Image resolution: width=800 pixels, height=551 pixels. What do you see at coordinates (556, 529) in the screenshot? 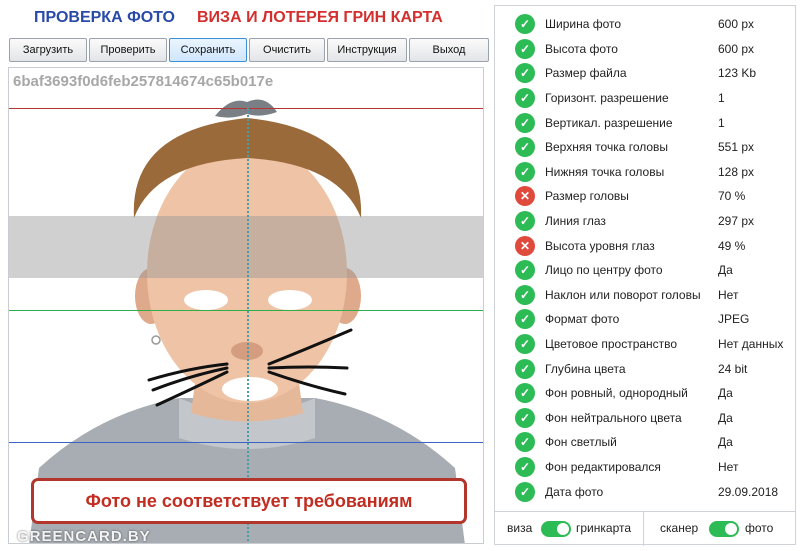
I see `visa-greencard-toggle` at bounding box center [556, 529].